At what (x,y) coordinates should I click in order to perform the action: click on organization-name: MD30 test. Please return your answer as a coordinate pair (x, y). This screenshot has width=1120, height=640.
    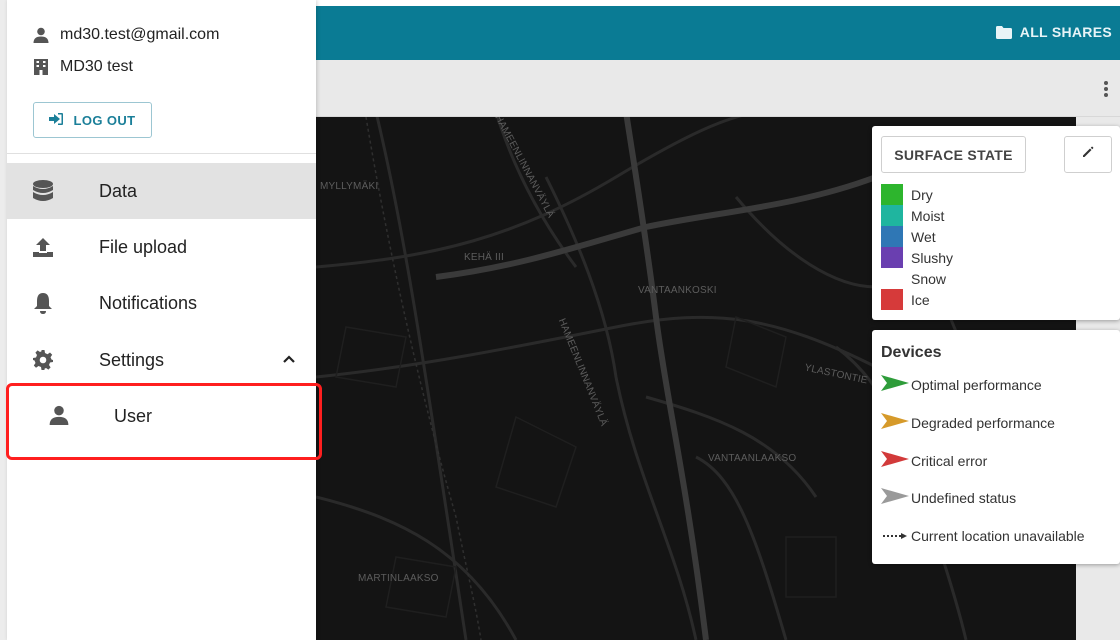
    Looking at the image, I should click on (96, 66).